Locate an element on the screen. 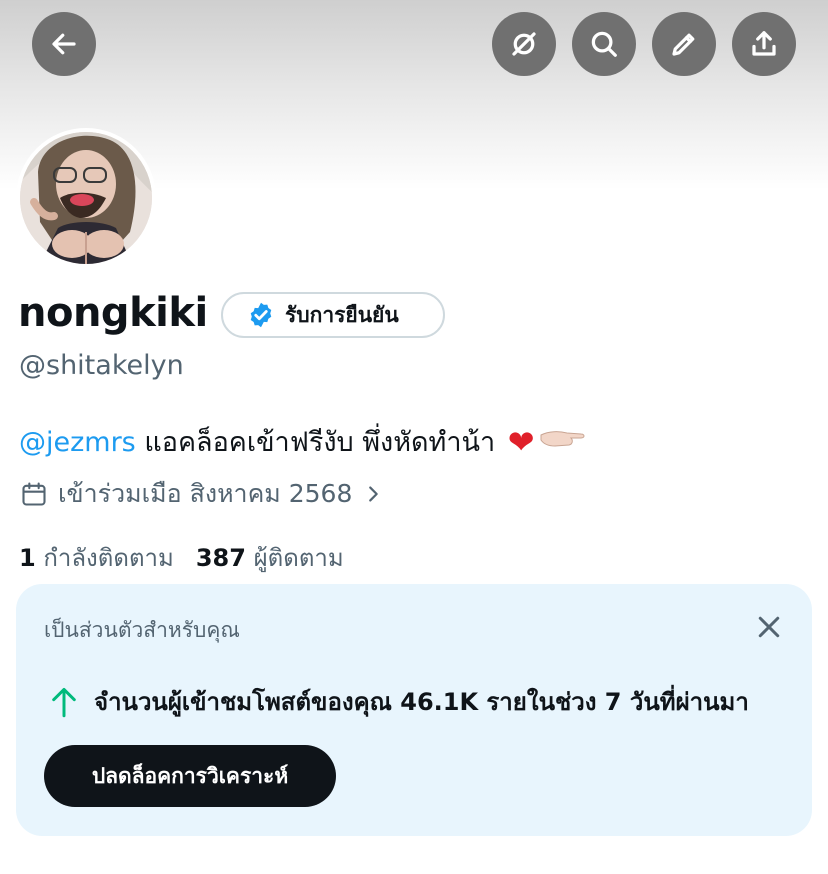  calendar-icon is located at coordinates (34, 494).